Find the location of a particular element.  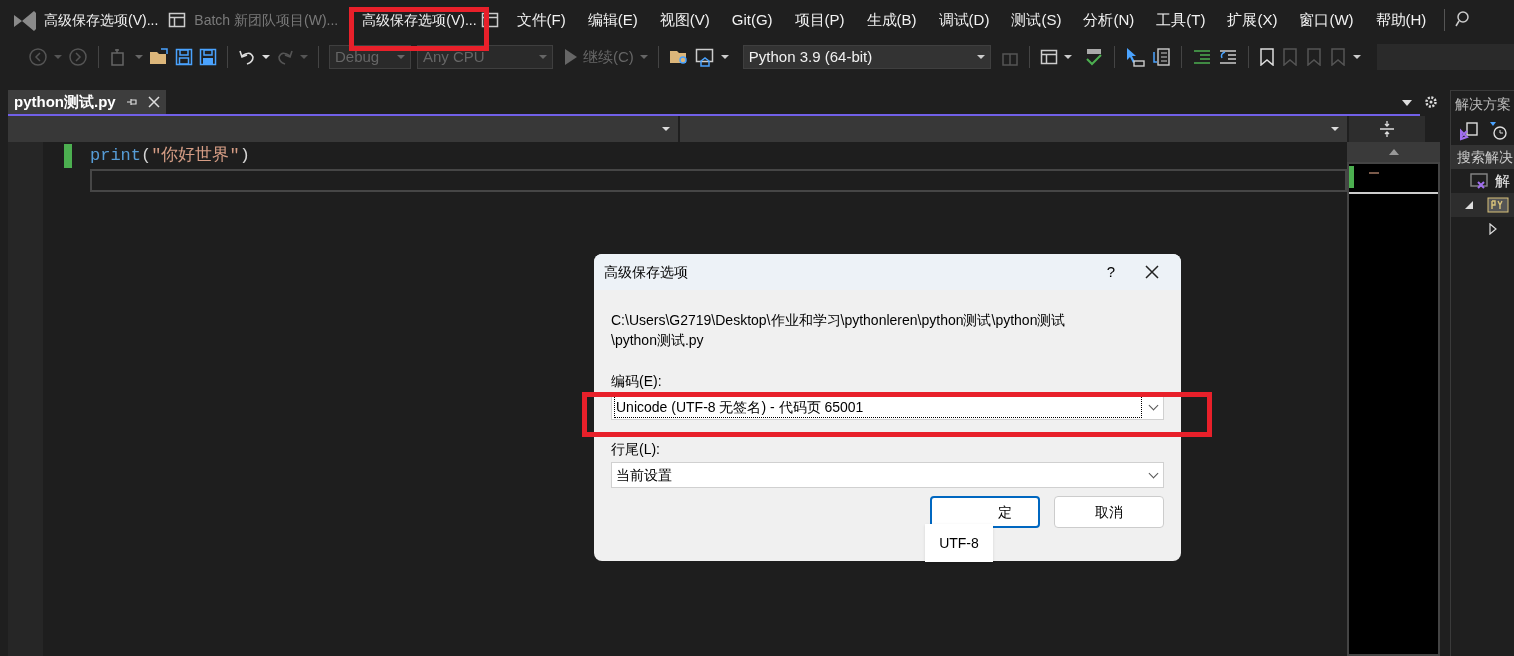

menu-item: 调试(D) is located at coordinates (964, 20).